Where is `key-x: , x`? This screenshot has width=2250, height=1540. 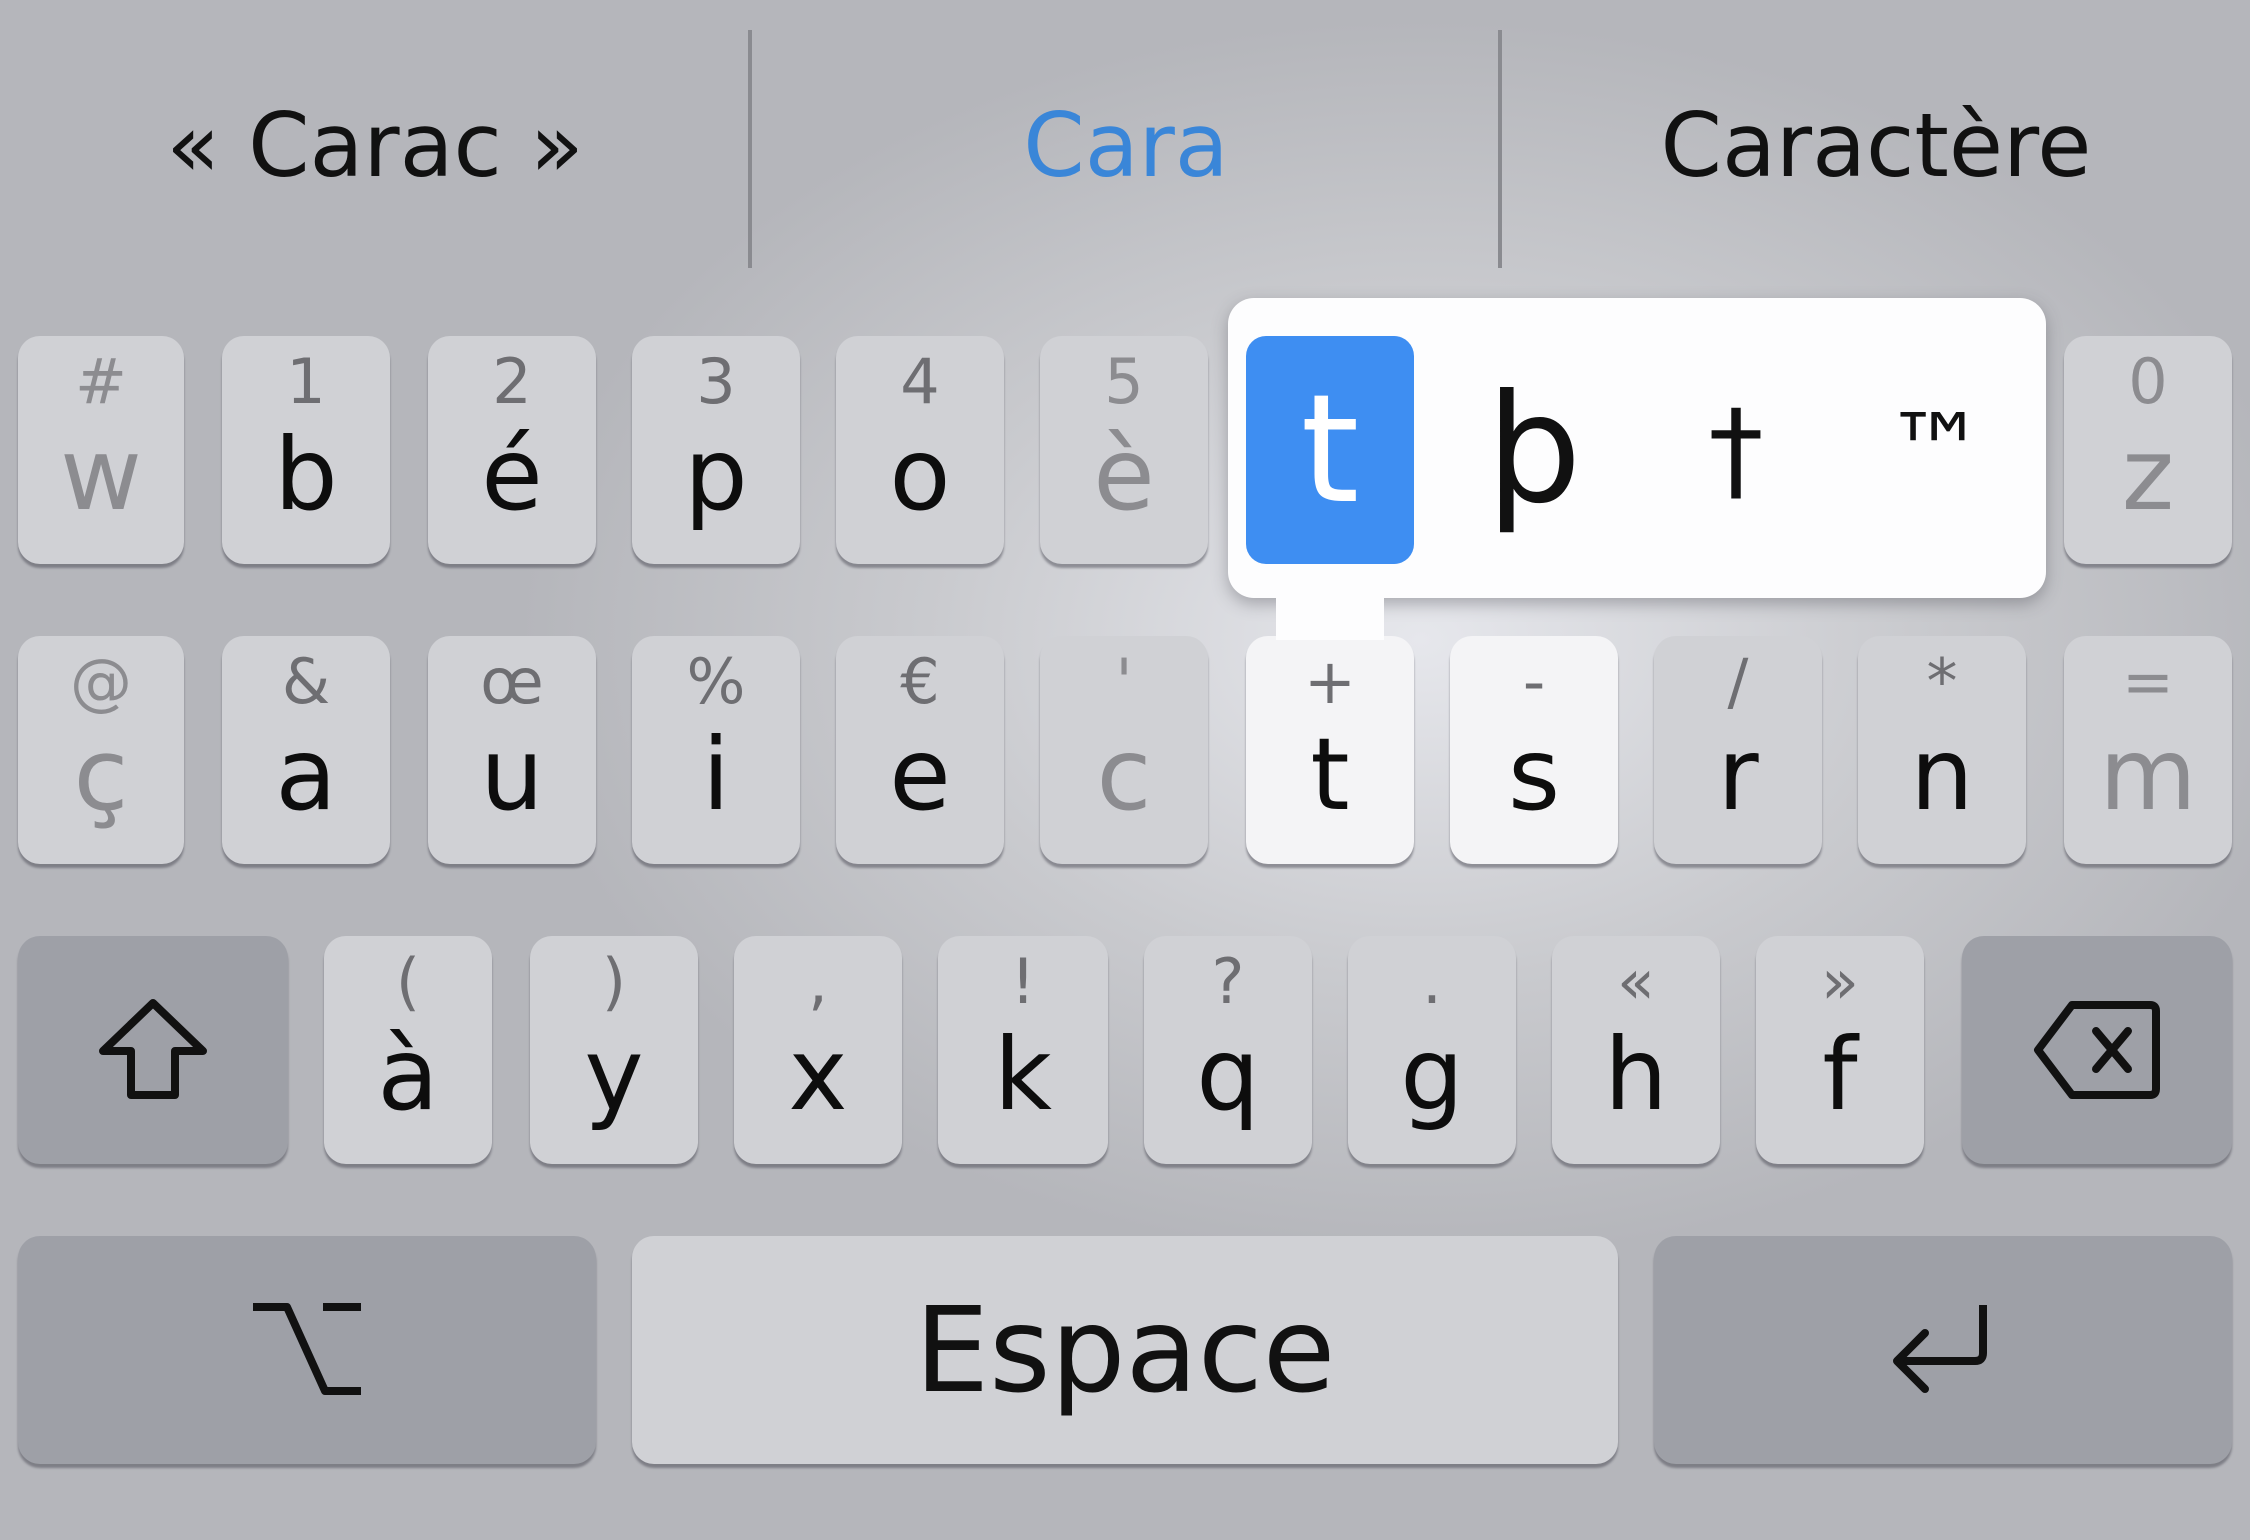
key-x: , x is located at coordinates (818, 1050).